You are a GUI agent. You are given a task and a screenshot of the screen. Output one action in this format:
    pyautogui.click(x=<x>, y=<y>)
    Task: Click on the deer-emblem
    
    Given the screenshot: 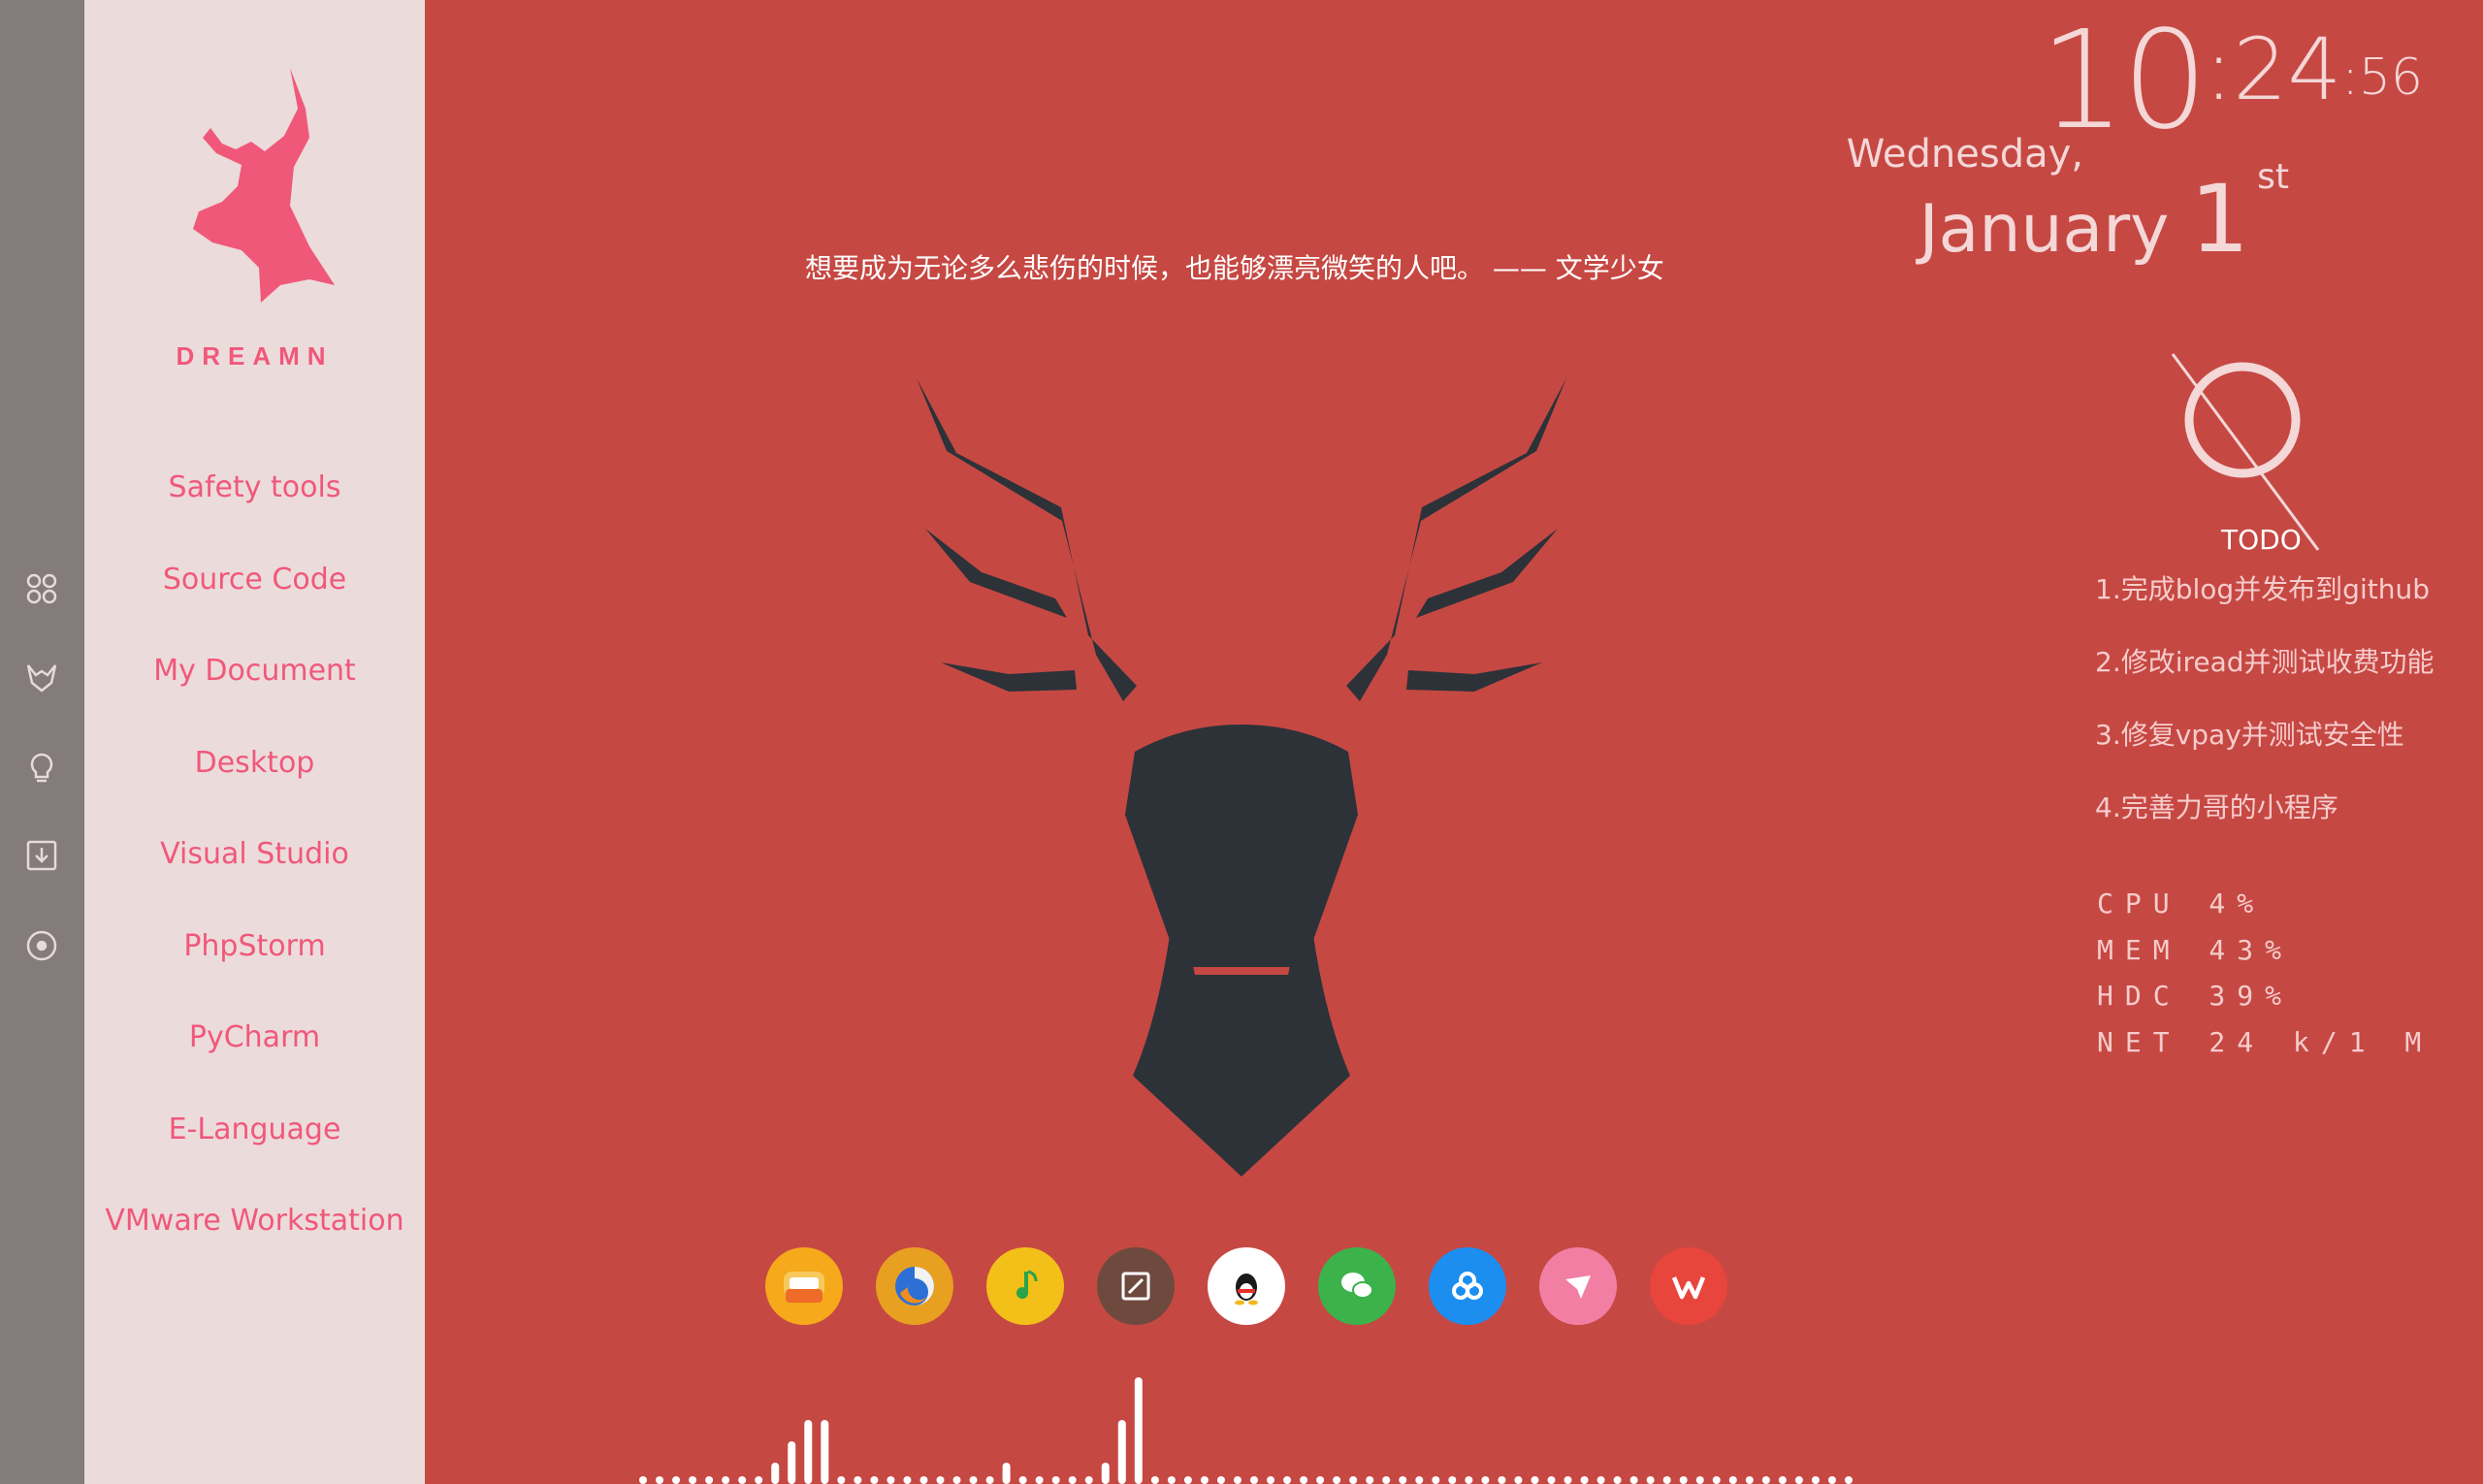 What is the action you would take?
    pyautogui.click(x=1242, y=777)
    